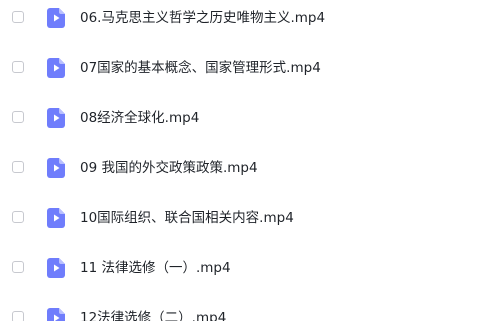 Image resolution: width=482 pixels, height=321 pixels. I want to click on file-name: 06.马克思主义哲学之历史唯物主义.mp4, so click(202, 18).